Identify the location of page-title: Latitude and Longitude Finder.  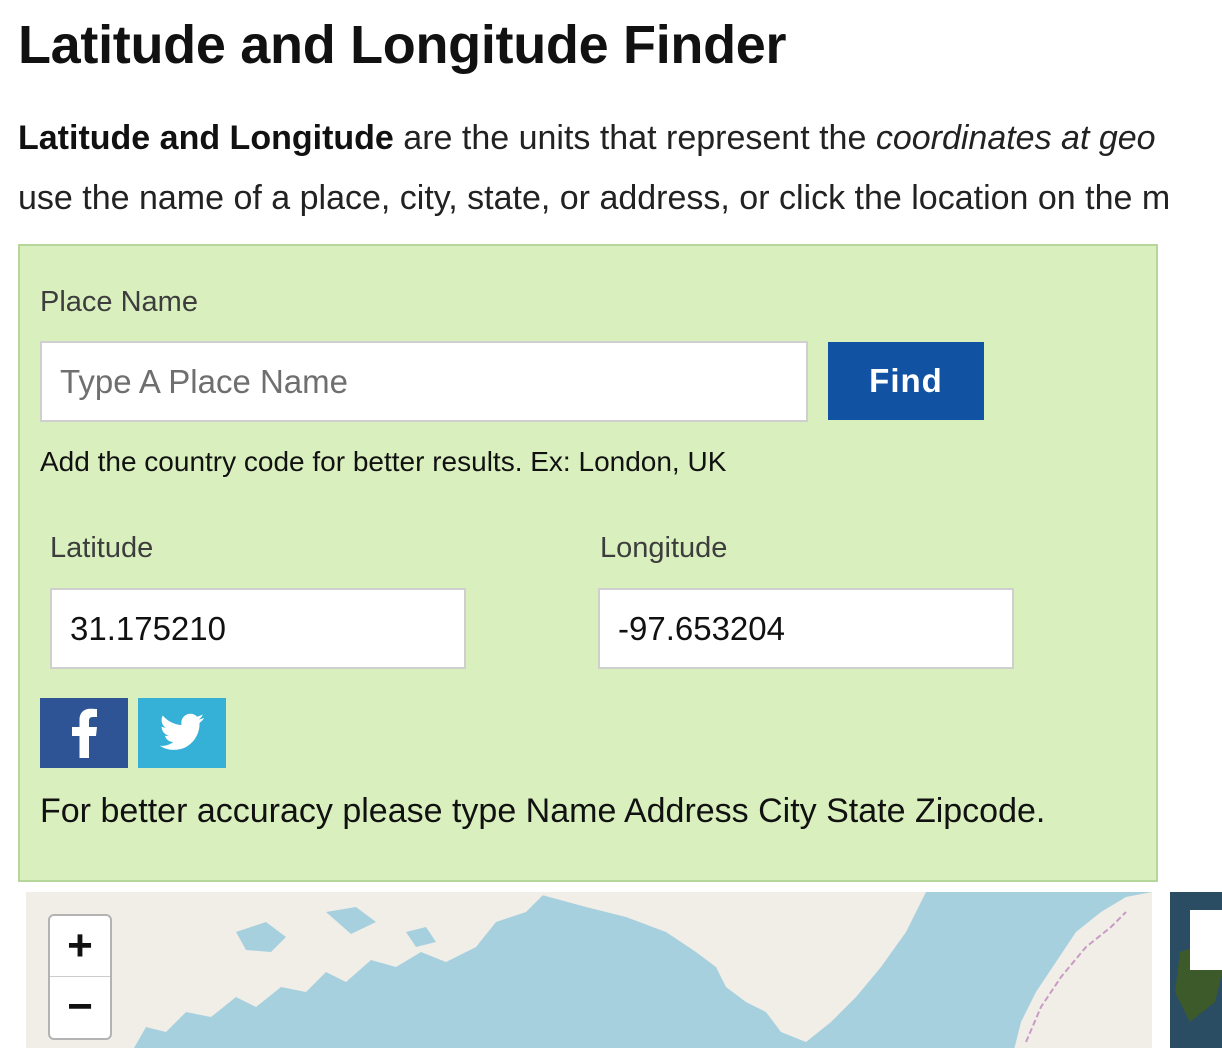
(402, 45).